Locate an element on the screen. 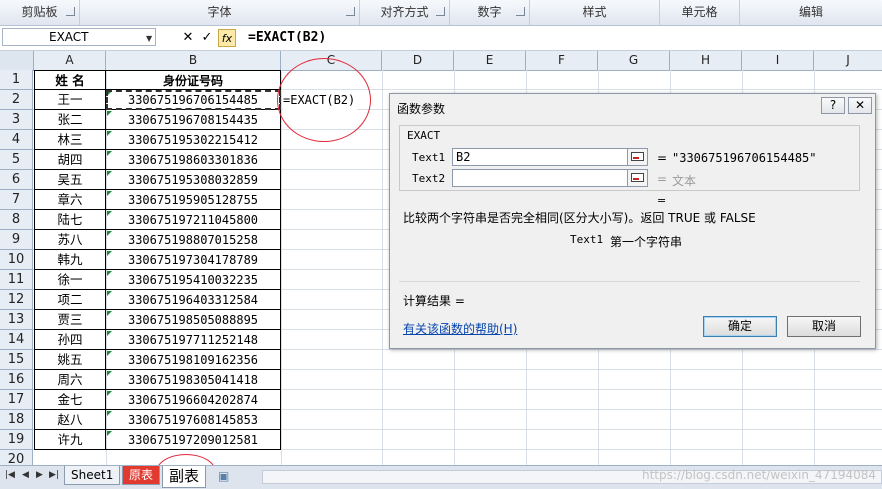  next-sheet-icon: ▶ is located at coordinates (39, 475).